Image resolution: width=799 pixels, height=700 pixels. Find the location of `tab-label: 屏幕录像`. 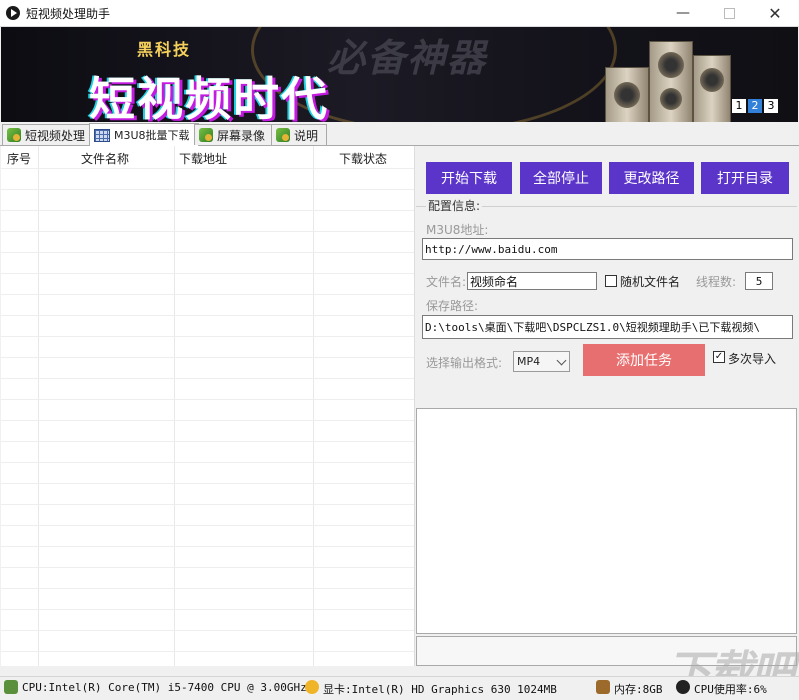

tab-label: 屏幕录像 is located at coordinates (241, 135).